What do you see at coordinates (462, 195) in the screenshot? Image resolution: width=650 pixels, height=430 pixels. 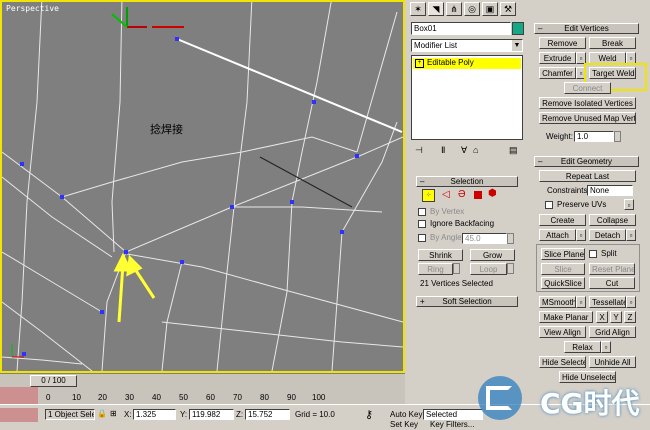 I see `border-mode-icon: Ə` at bounding box center [462, 195].